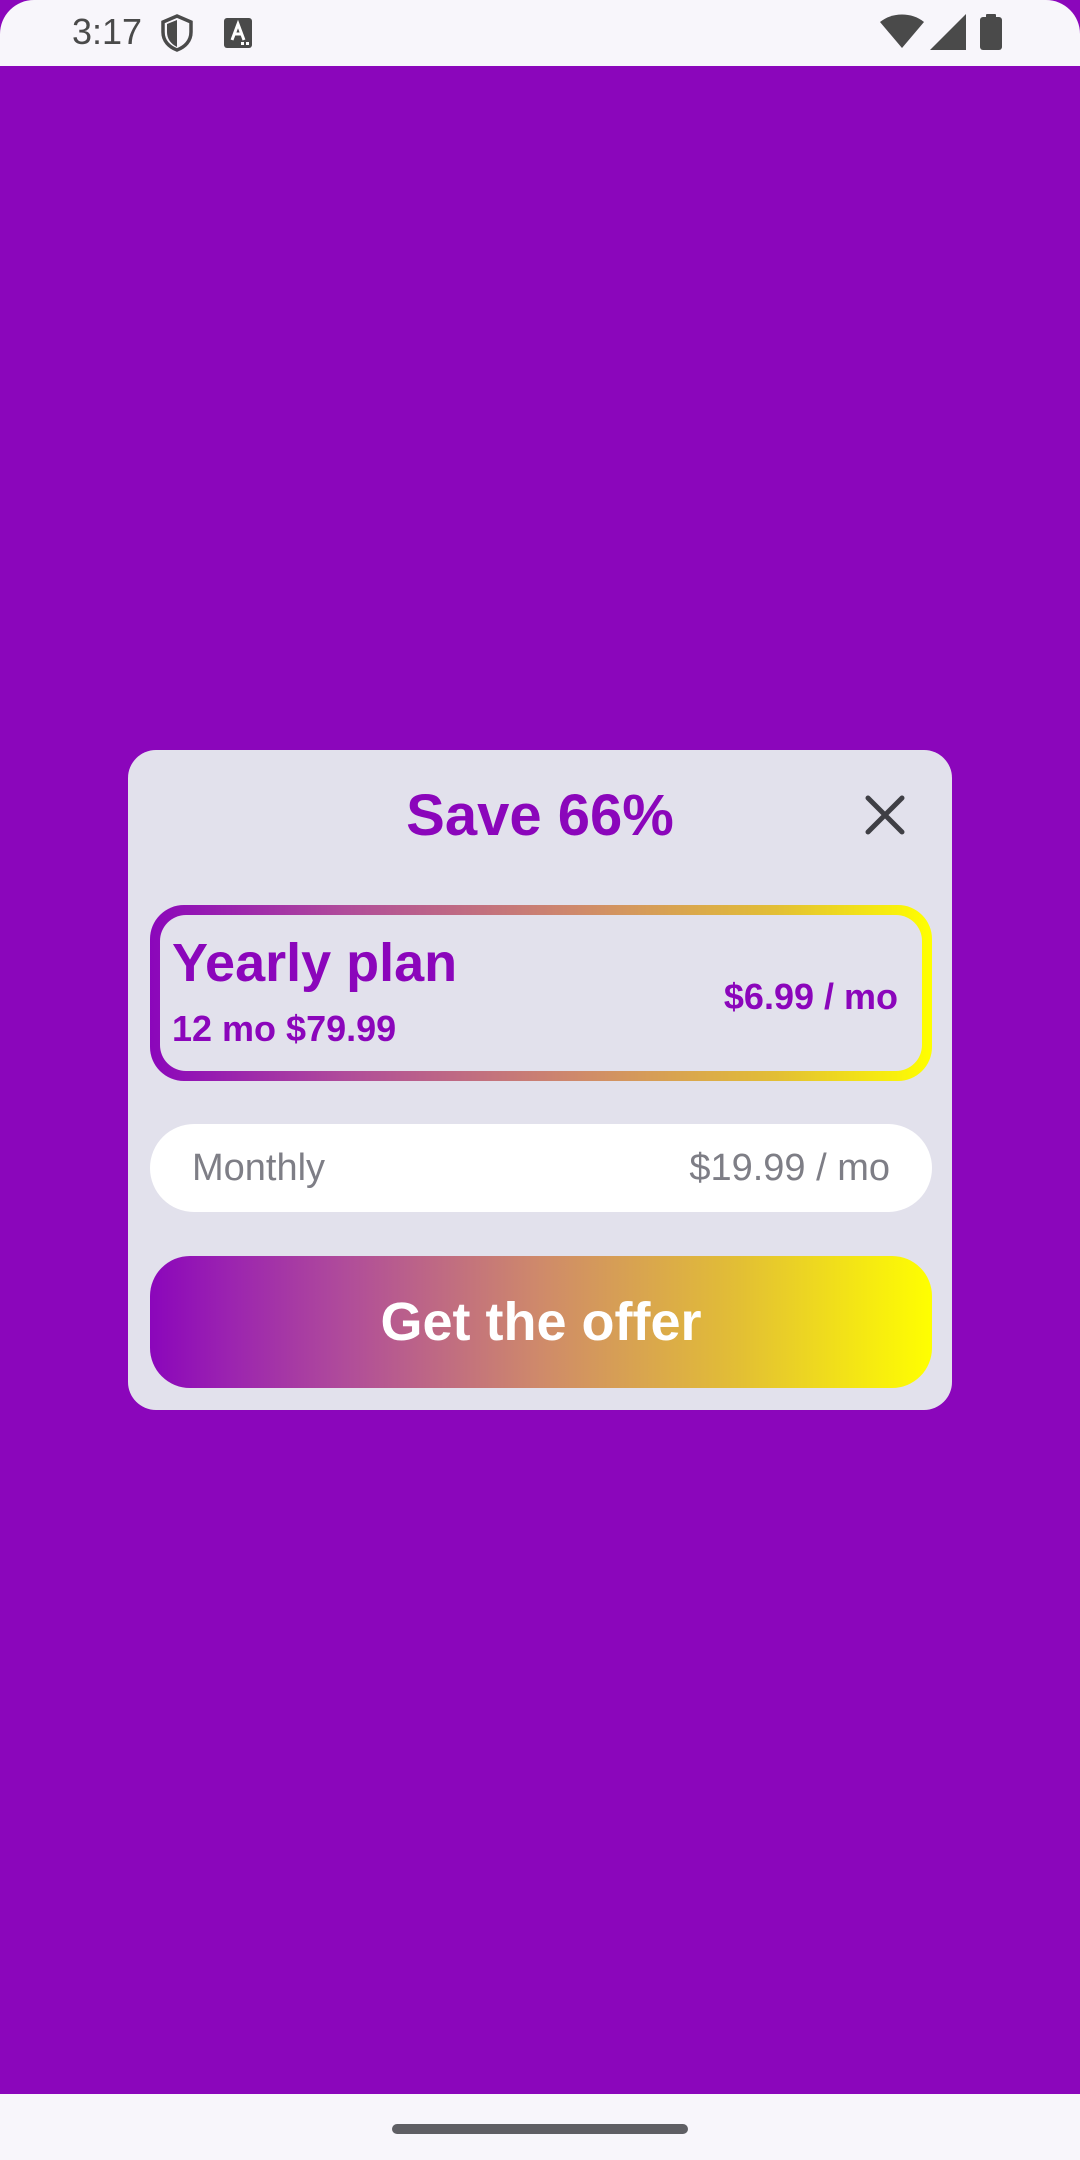 This screenshot has width=1080, height=2160. I want to click on monthly-plan-price: $19.99 / mo, so click(789, 1168).